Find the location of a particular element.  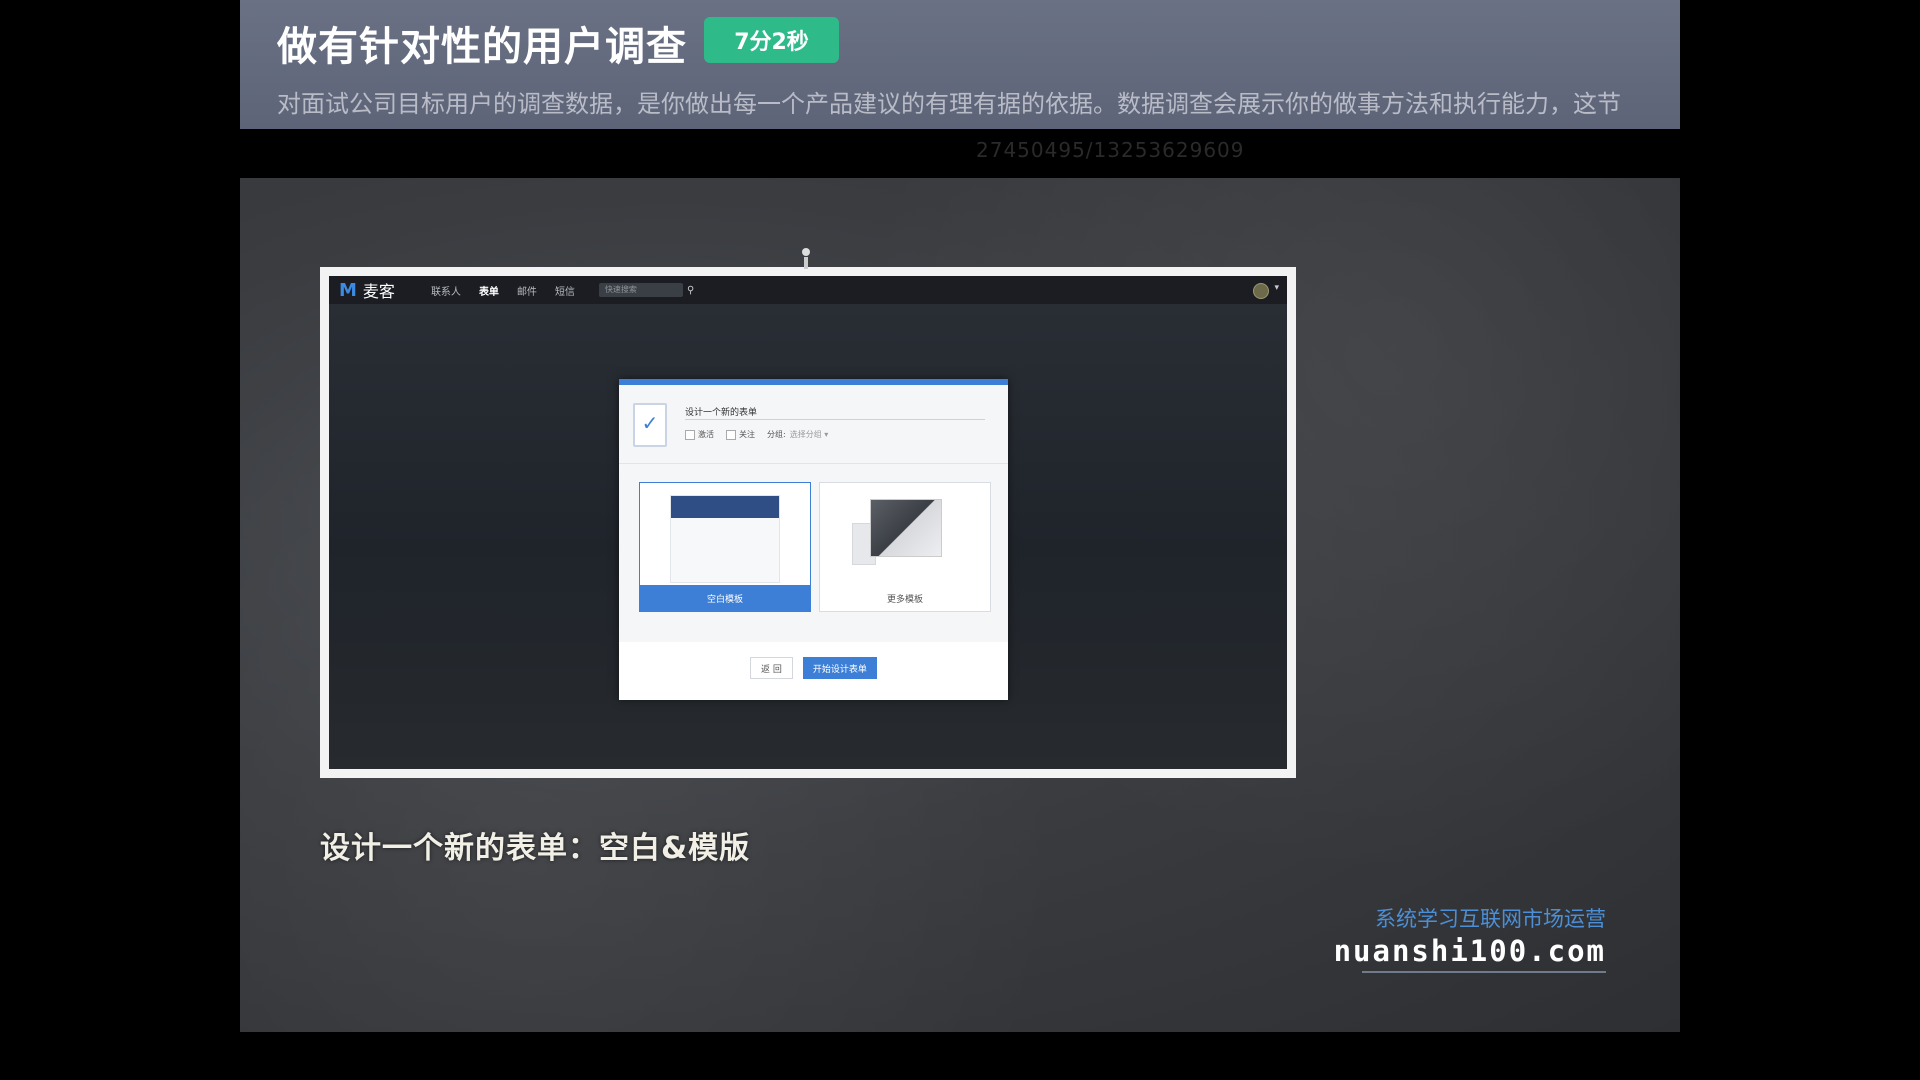

template-more-card: 更多模板 is located at coordinates (905, 547).